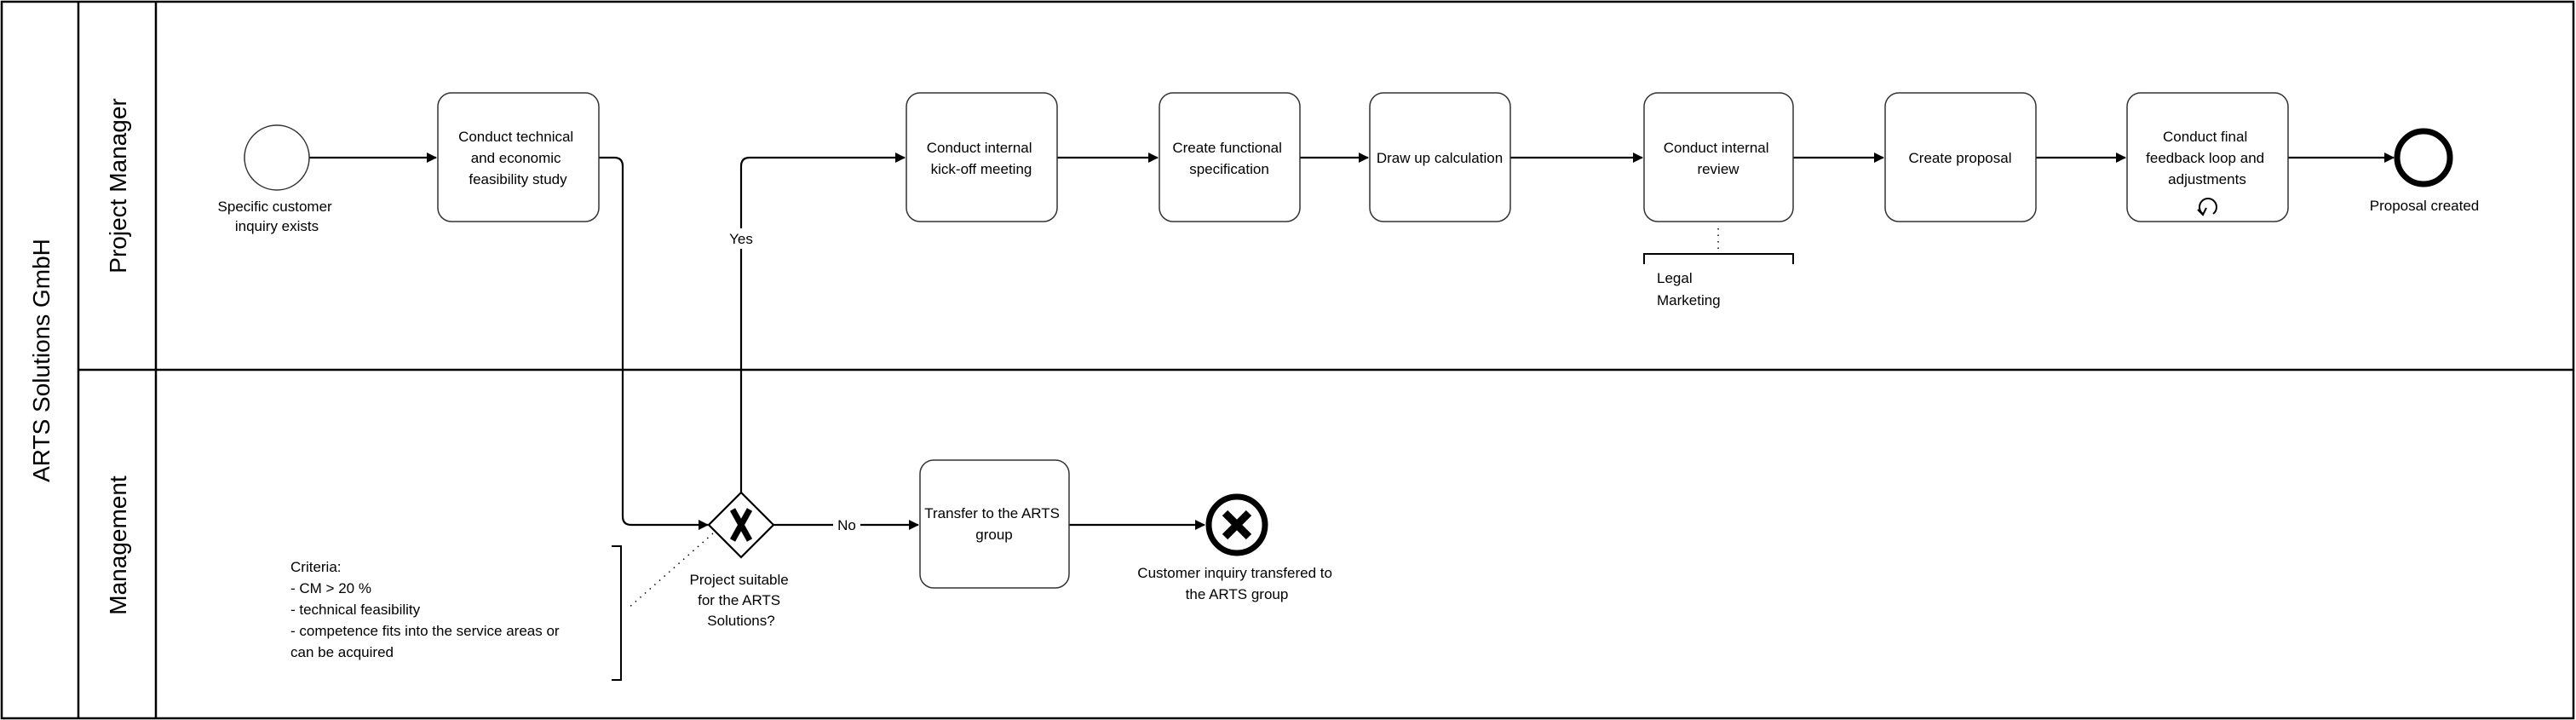 The image size is (2576, 720). I want to click on flow-label-no: No, so click(846, 525).